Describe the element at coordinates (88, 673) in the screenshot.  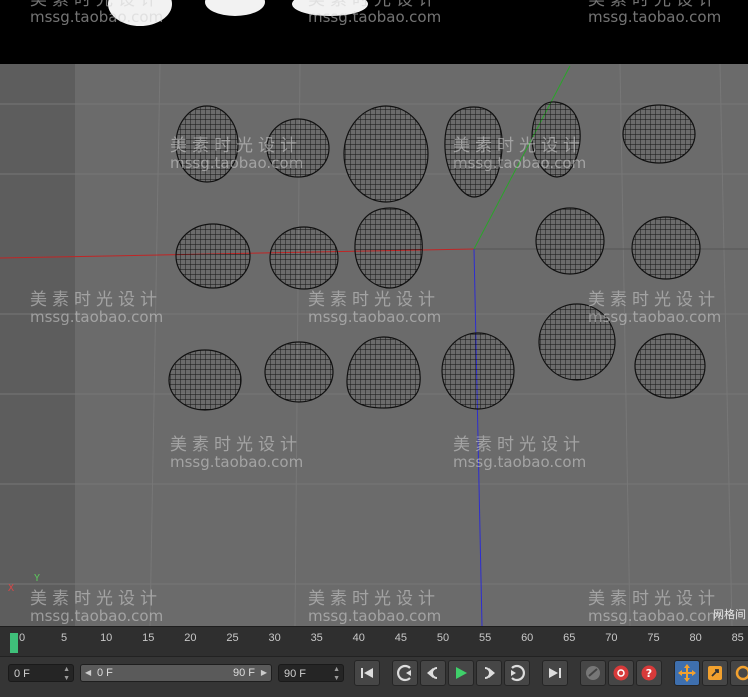
I see `range-left-arrow-icon: ◀` at that location.